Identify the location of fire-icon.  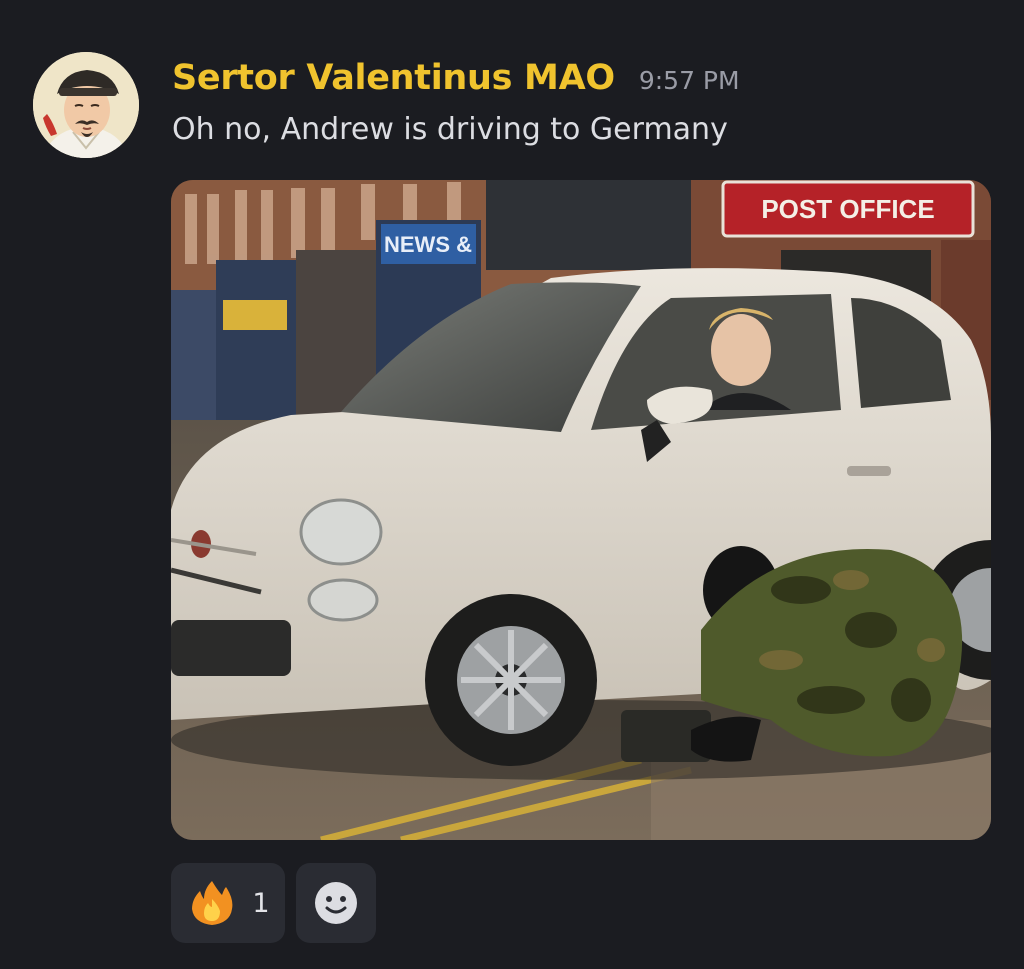
(212, 903).